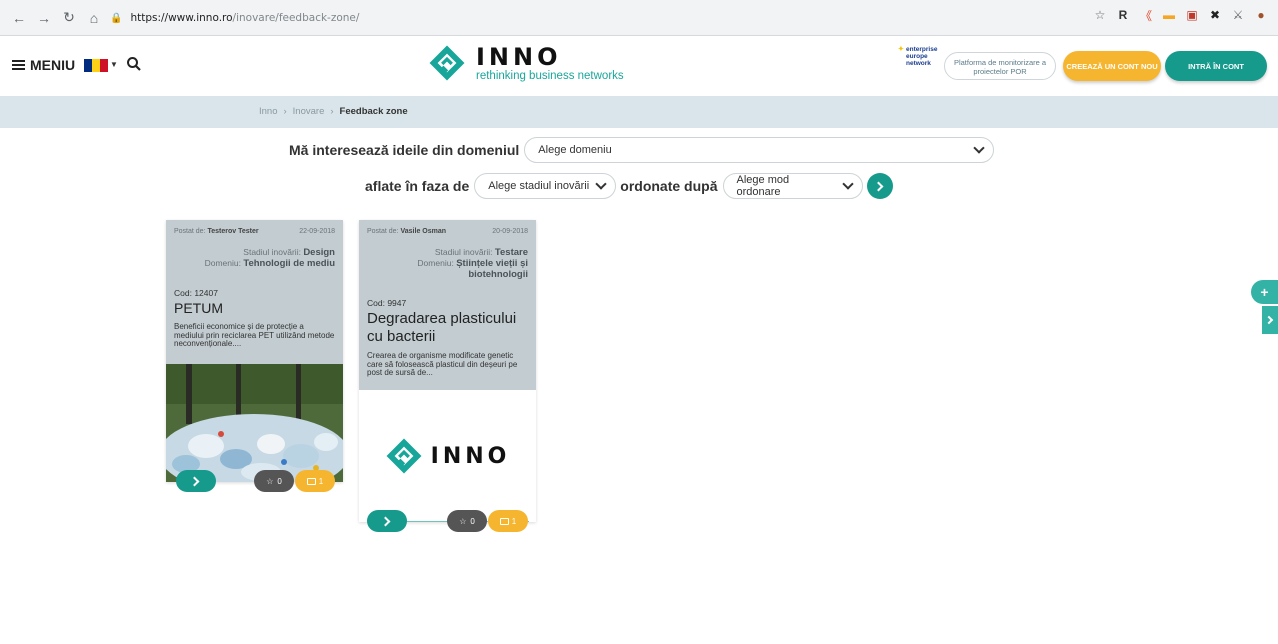  Describe the element at coordinates (233, 231) in the screenshot. I see `card-author: Testerov Tester` at that location.